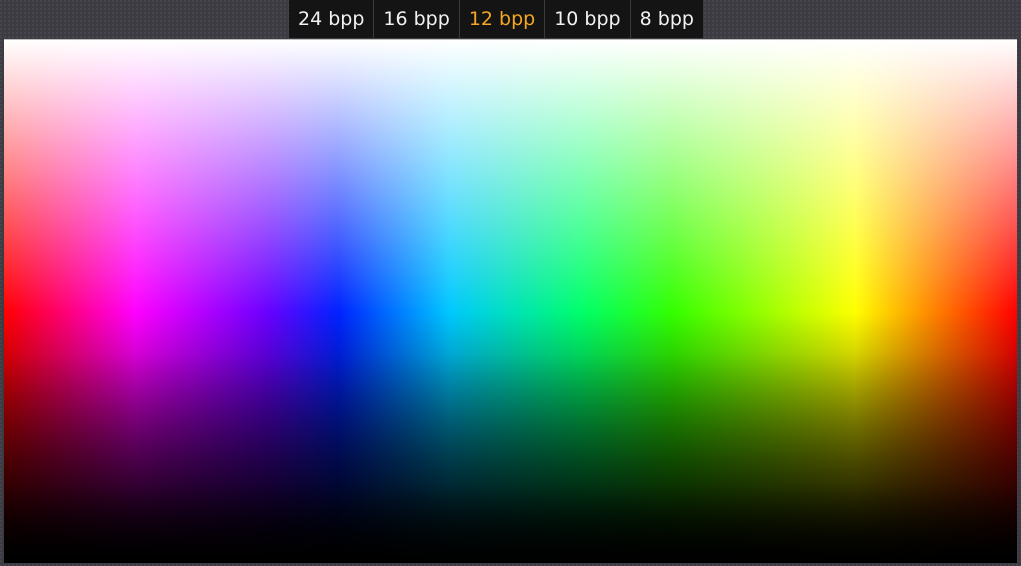 This screenshot has height=566, width=1021. What do you see at coordinates (588, 19) in the screenshot?
I see `tab-10bpp: 10 bpp` at bounding box center [588, 19].